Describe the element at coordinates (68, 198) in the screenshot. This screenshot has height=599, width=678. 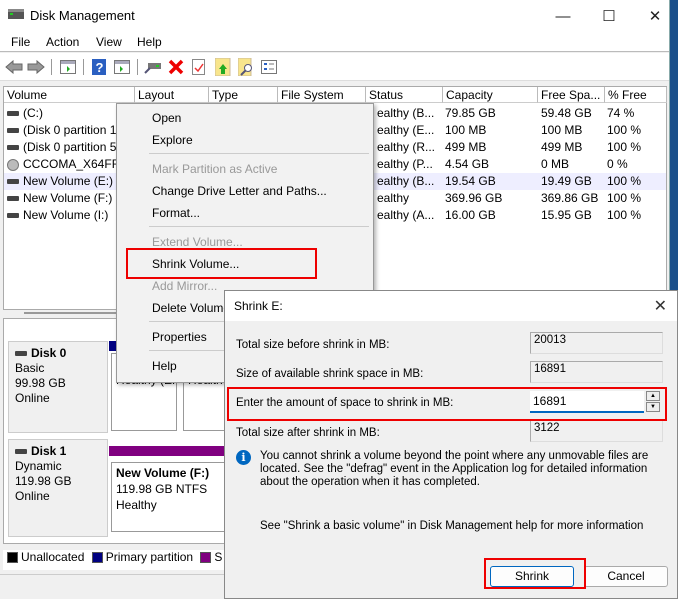
I see `volume-name: New Volume (F:)` at that location.